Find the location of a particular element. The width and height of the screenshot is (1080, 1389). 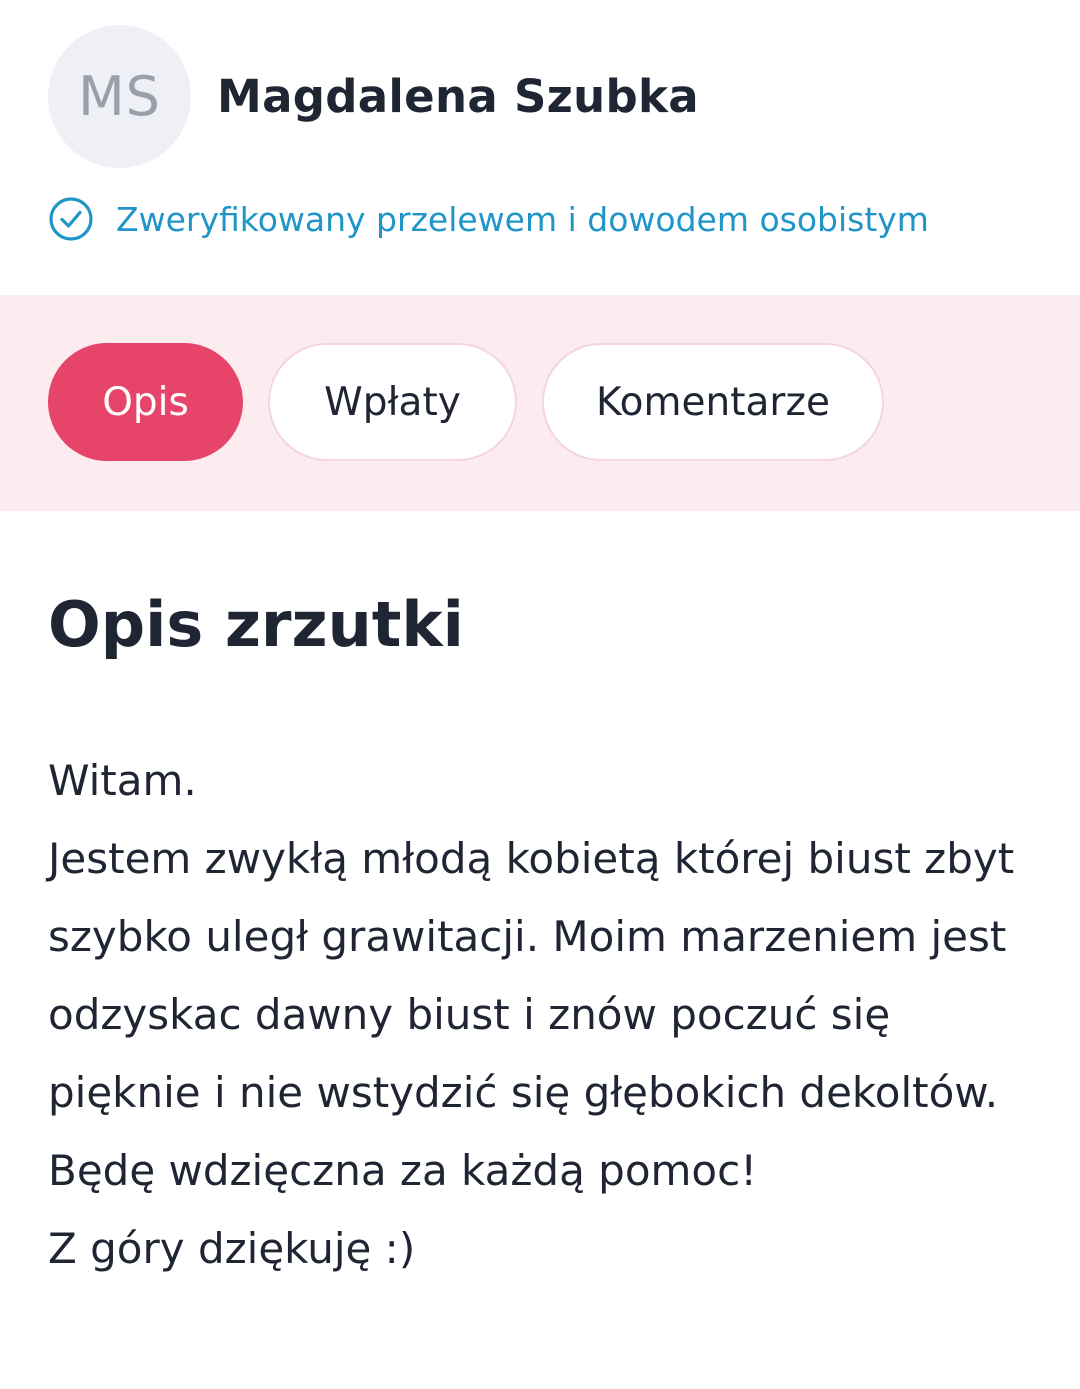

organizer-name: Magdalena Szubka is located at coordinates (458, 96).